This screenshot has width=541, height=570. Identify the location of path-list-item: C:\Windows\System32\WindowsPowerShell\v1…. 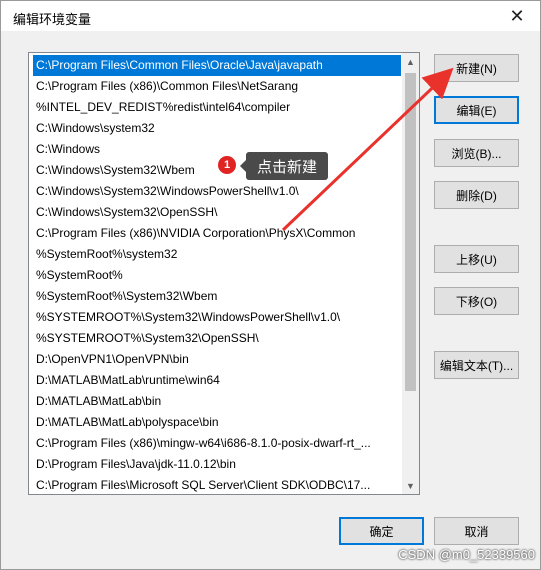
(217, 191).